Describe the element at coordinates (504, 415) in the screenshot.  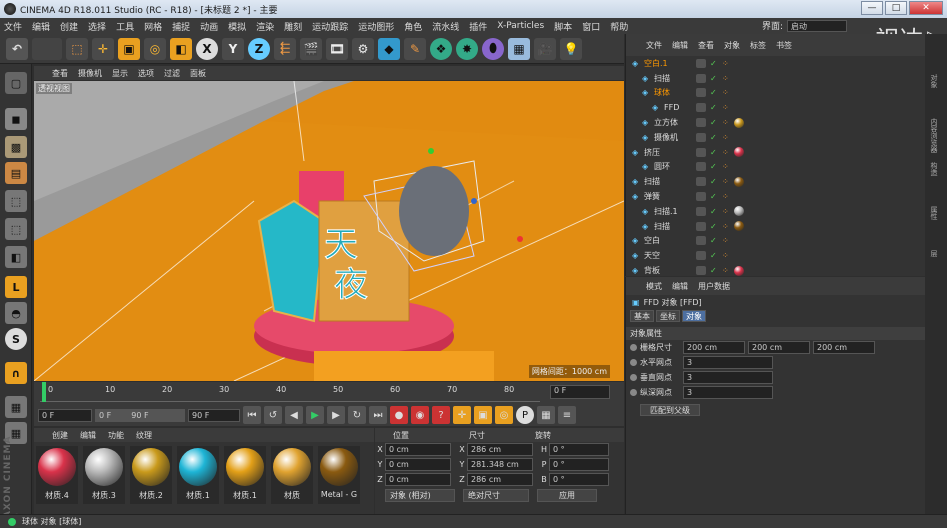
I see `key-rotation-icon: ◎` at that location.